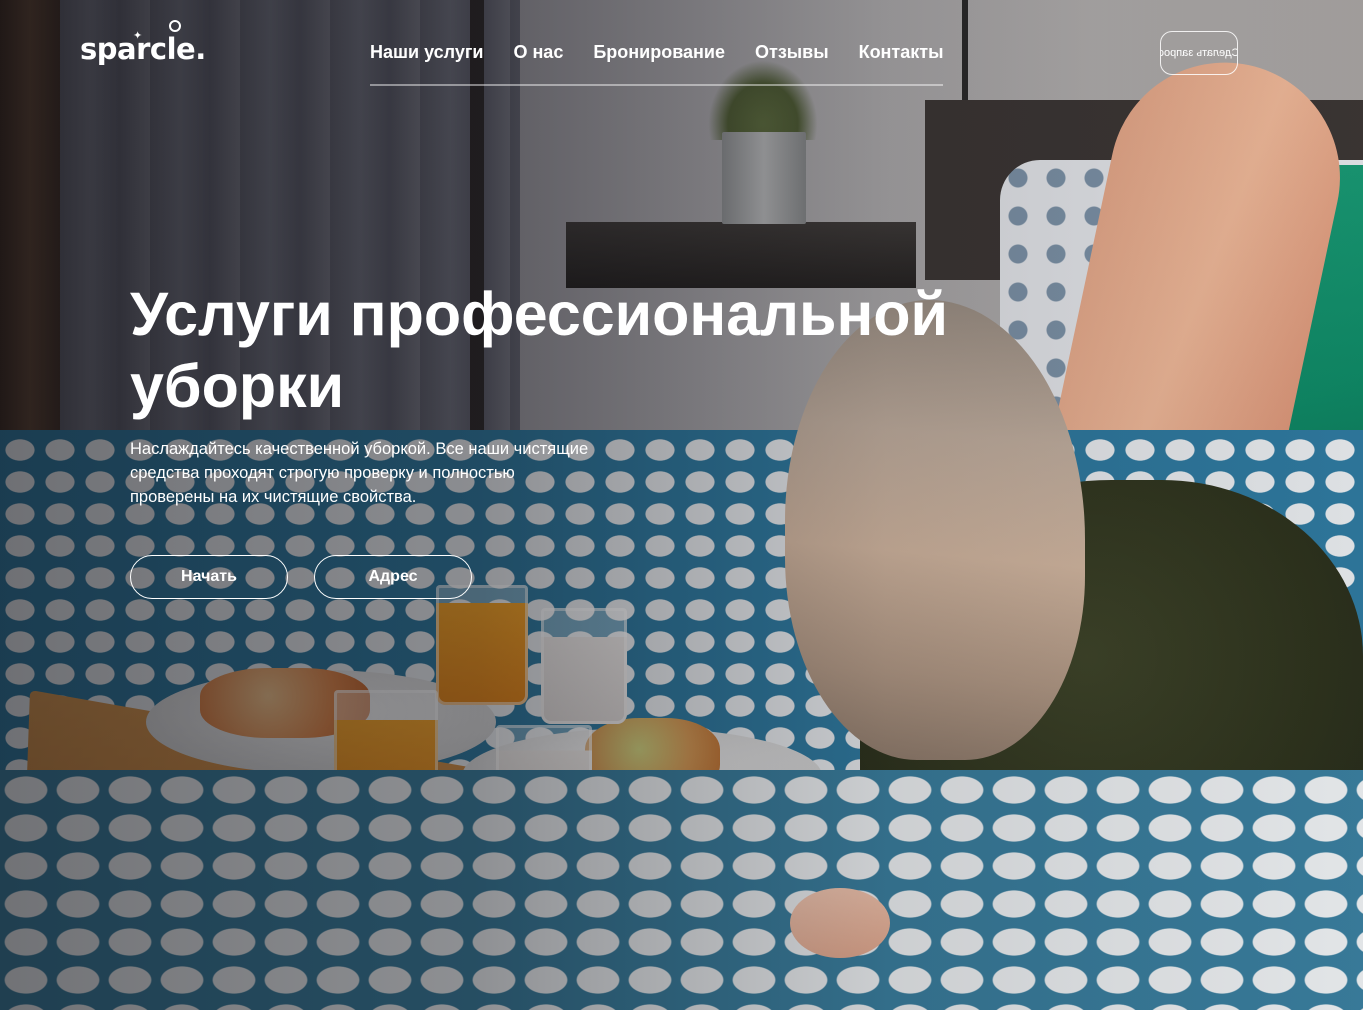 The height and width of the screenshot is (1010, 1363). Describe the element at coordinates (580, 350) in the screenshot. I see `hero-title: Услуги профессиональной уборки` at that location.